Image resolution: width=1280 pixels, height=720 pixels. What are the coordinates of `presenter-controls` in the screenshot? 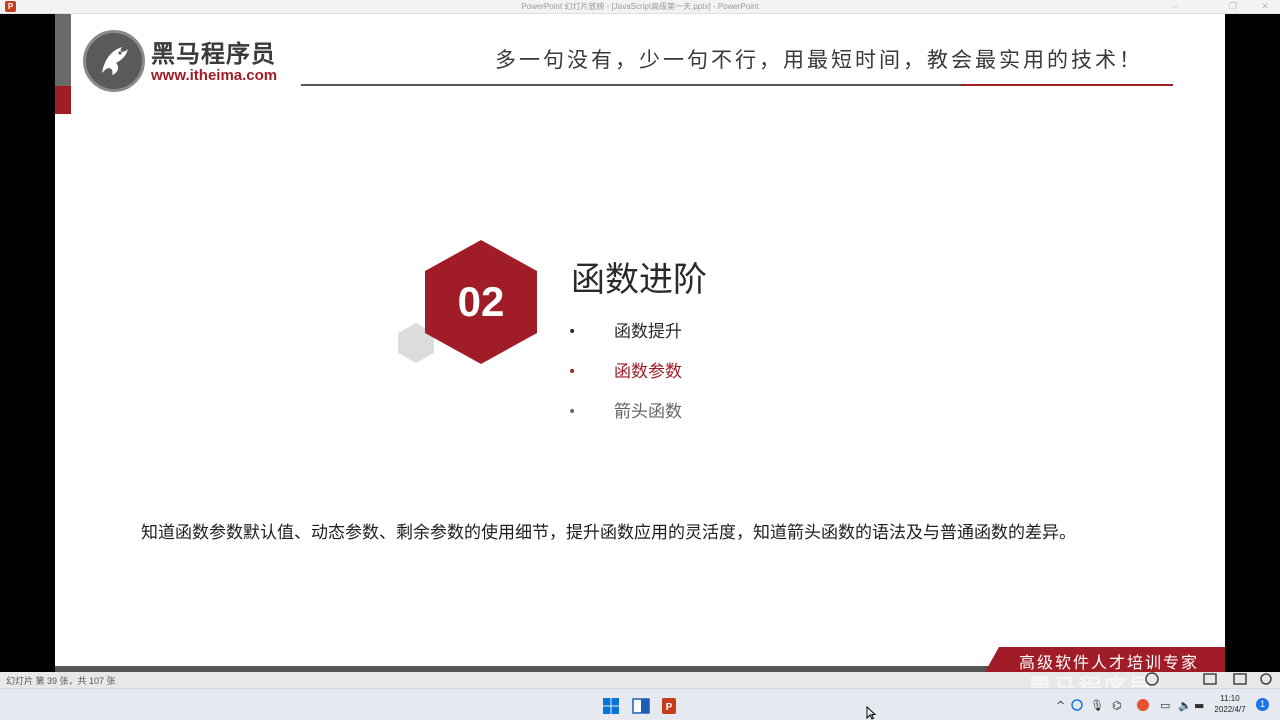 It's located at (1210, 679).